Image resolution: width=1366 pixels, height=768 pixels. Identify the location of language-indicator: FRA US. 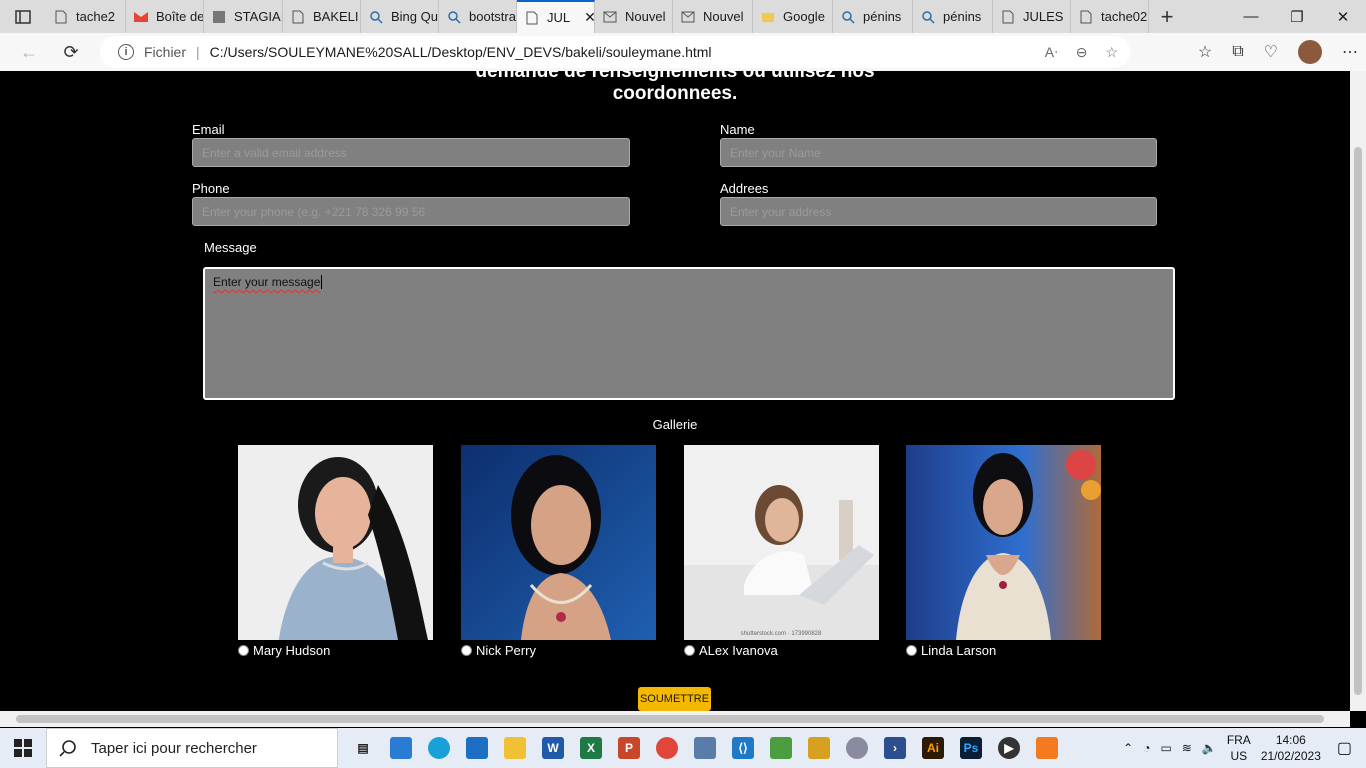
(1239, 748).